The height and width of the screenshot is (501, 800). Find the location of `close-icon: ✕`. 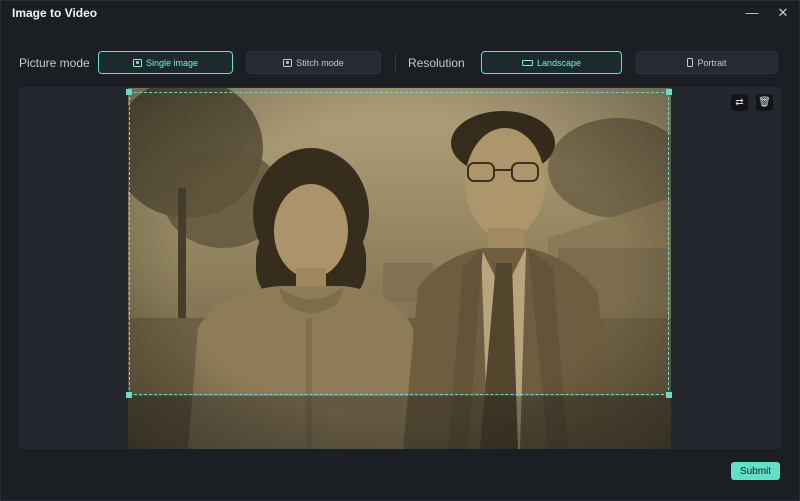

close-icon: ✕ is located at coordinates (783, 13).